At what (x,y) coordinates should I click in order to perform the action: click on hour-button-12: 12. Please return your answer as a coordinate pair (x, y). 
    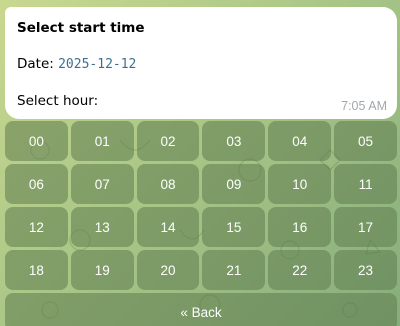
    Looking at the image, I should click on (36, 227).